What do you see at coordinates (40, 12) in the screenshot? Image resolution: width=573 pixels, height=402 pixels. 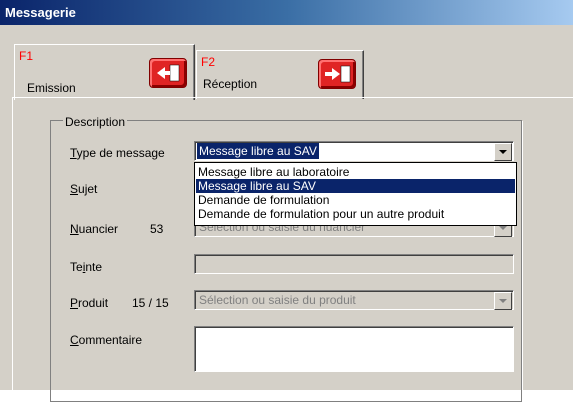 I see `window-title: Messagerie` at bounding box center [40, 12].